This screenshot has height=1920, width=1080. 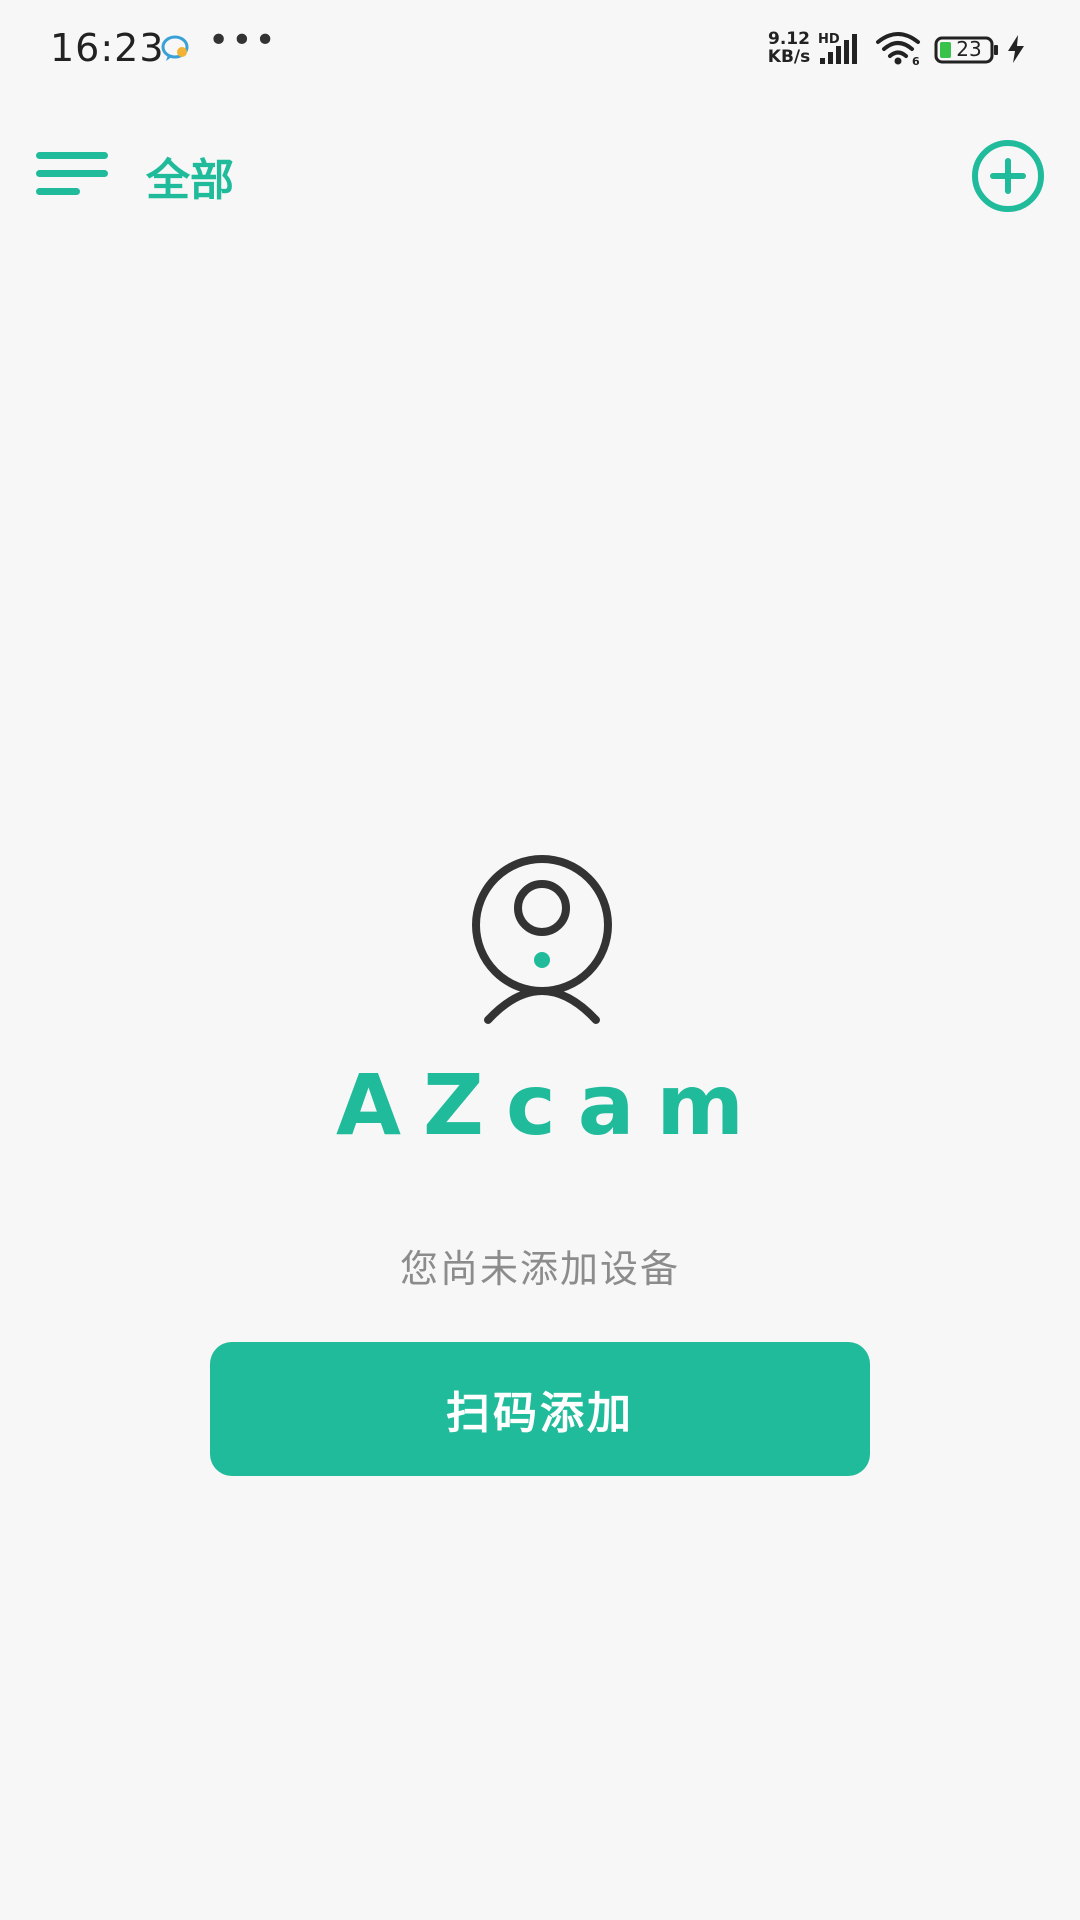 I want to click on battery-level: 23, so click(x=969, y=49).